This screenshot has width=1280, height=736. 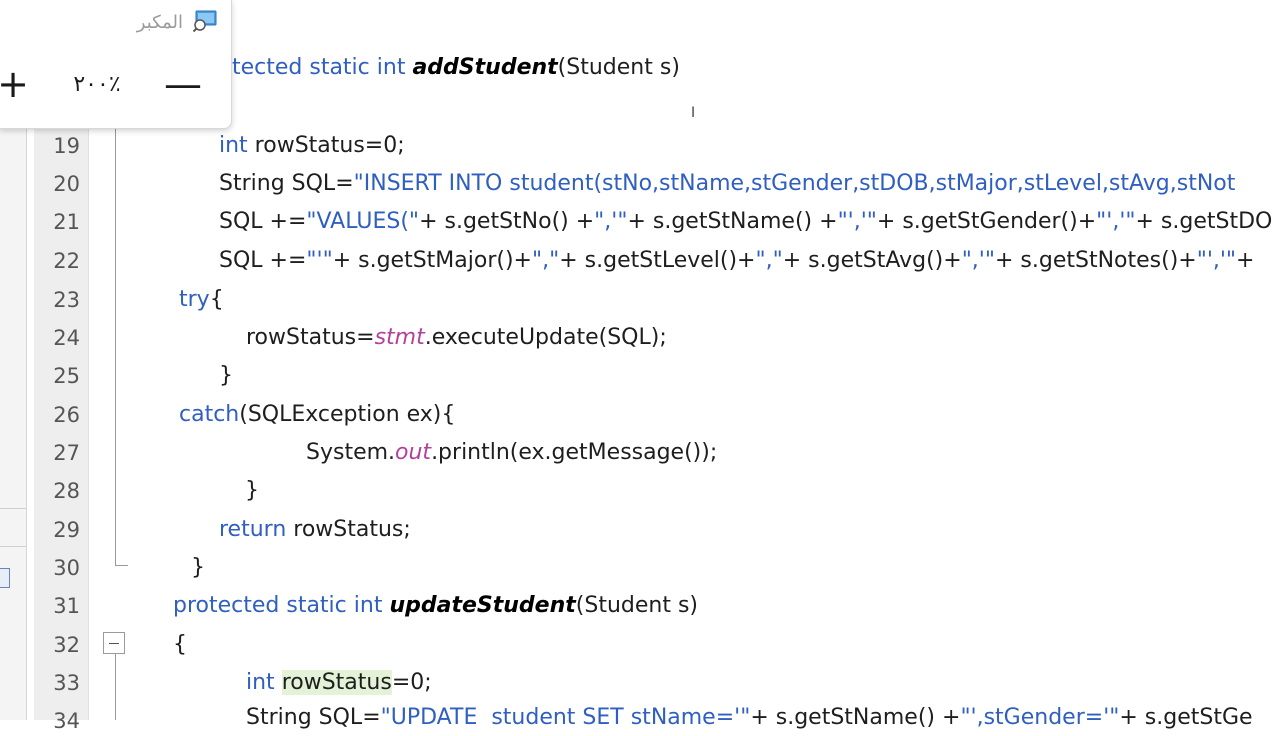 I want to click on line-number: 33, so click(x=66, y=683).